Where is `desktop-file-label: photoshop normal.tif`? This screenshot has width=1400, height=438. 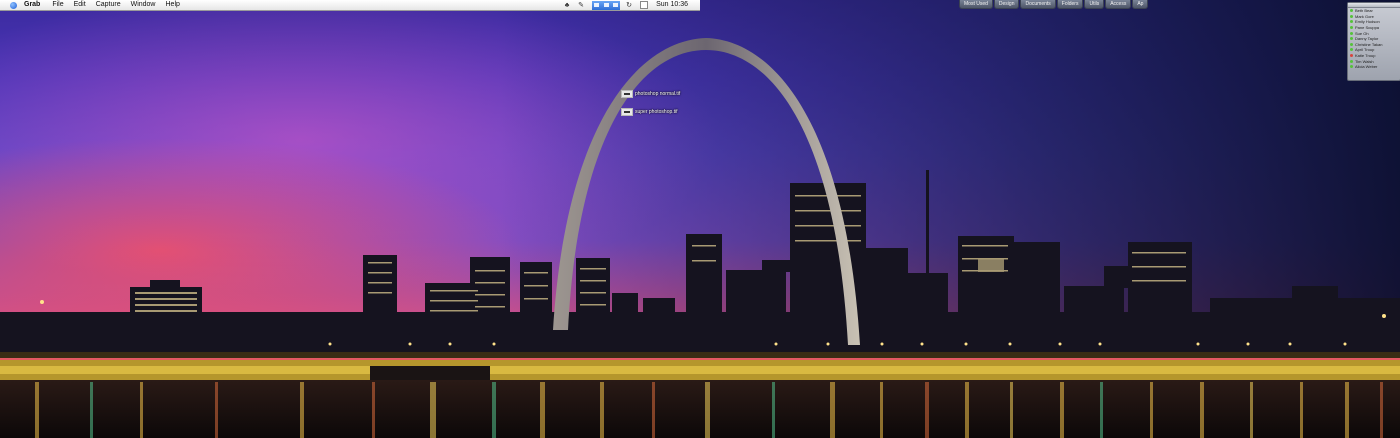 desktop-file-label: photoshop normal.tif is located at coordinates (658, 94).